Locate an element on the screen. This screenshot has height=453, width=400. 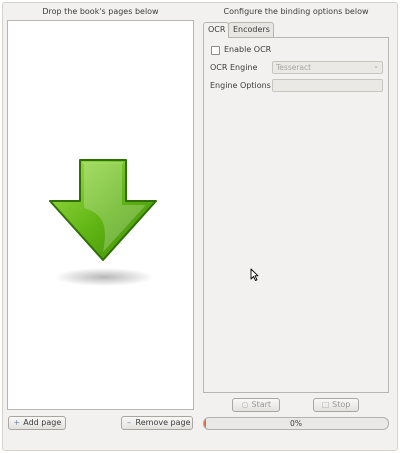
download-arrow-icon is located at coordinates (102, 226).